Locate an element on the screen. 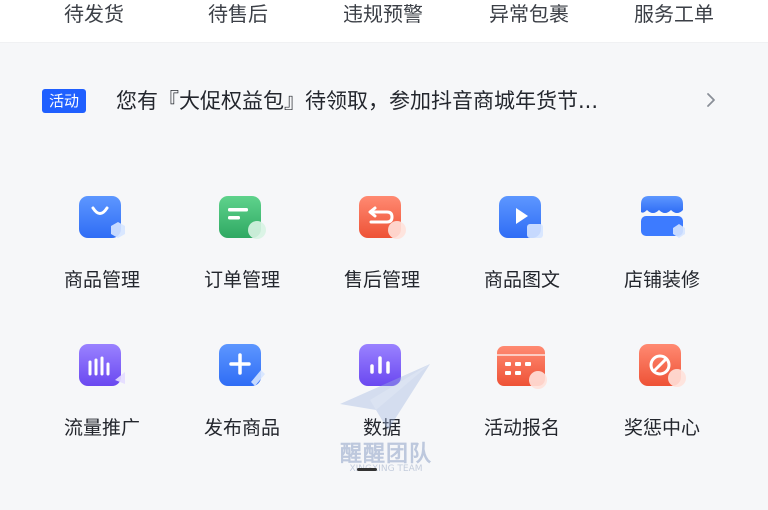 The height and width of the screenshot is (510, 768). calendar-icon is located at coordinates (522, 367).